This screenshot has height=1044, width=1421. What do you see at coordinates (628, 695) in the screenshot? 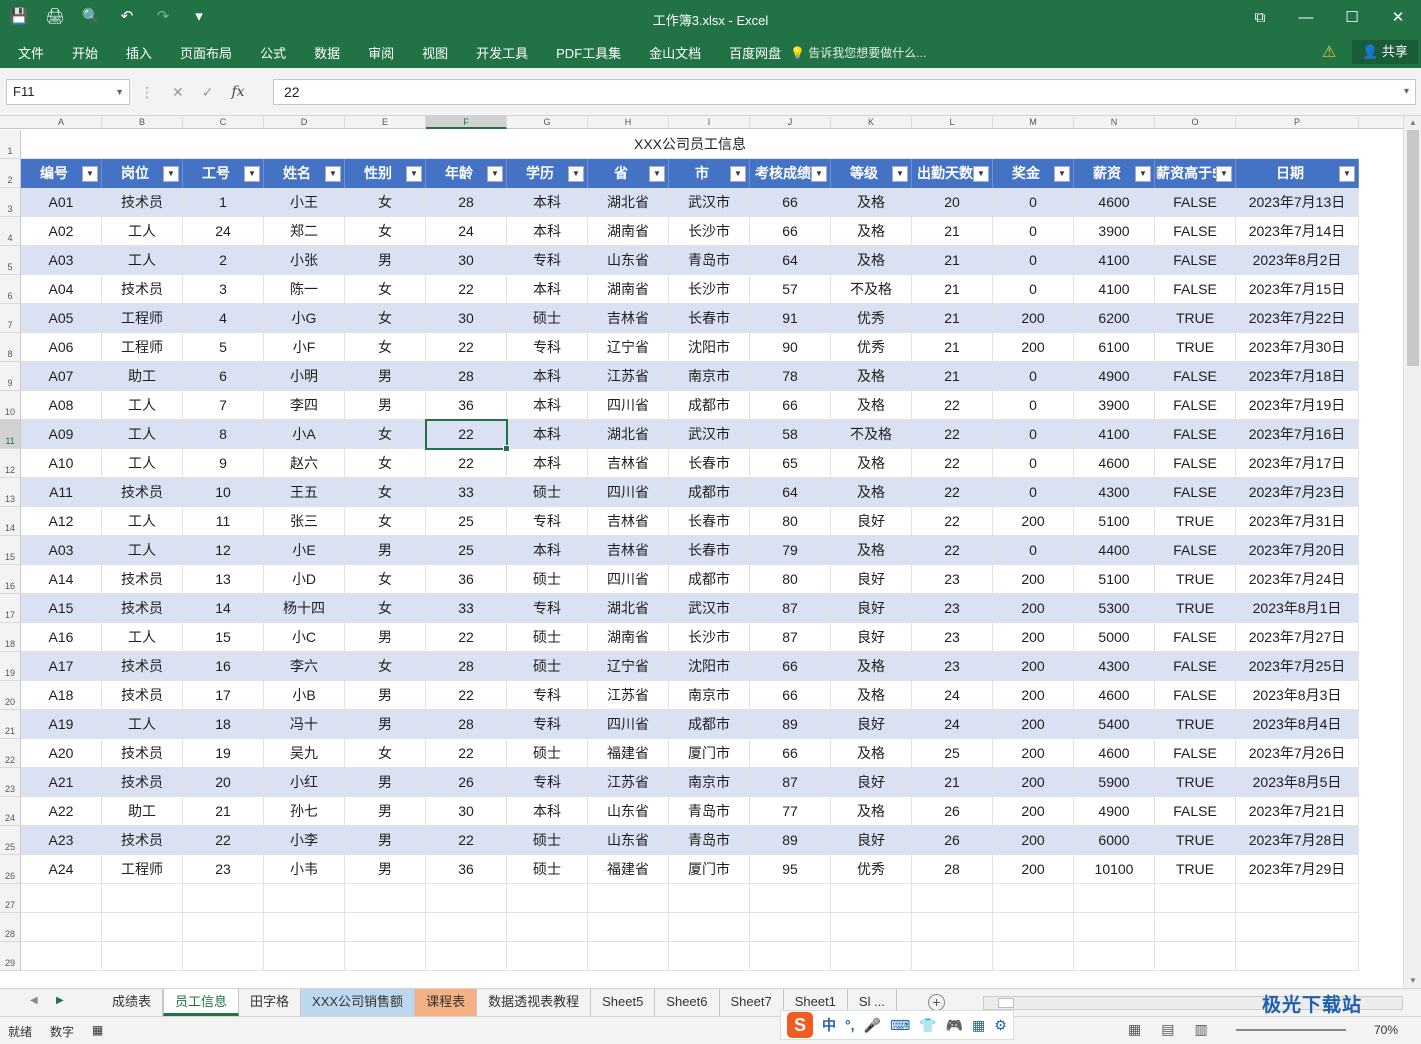
I see `table-cell: 江苏省` at bounding box center [628, 695].